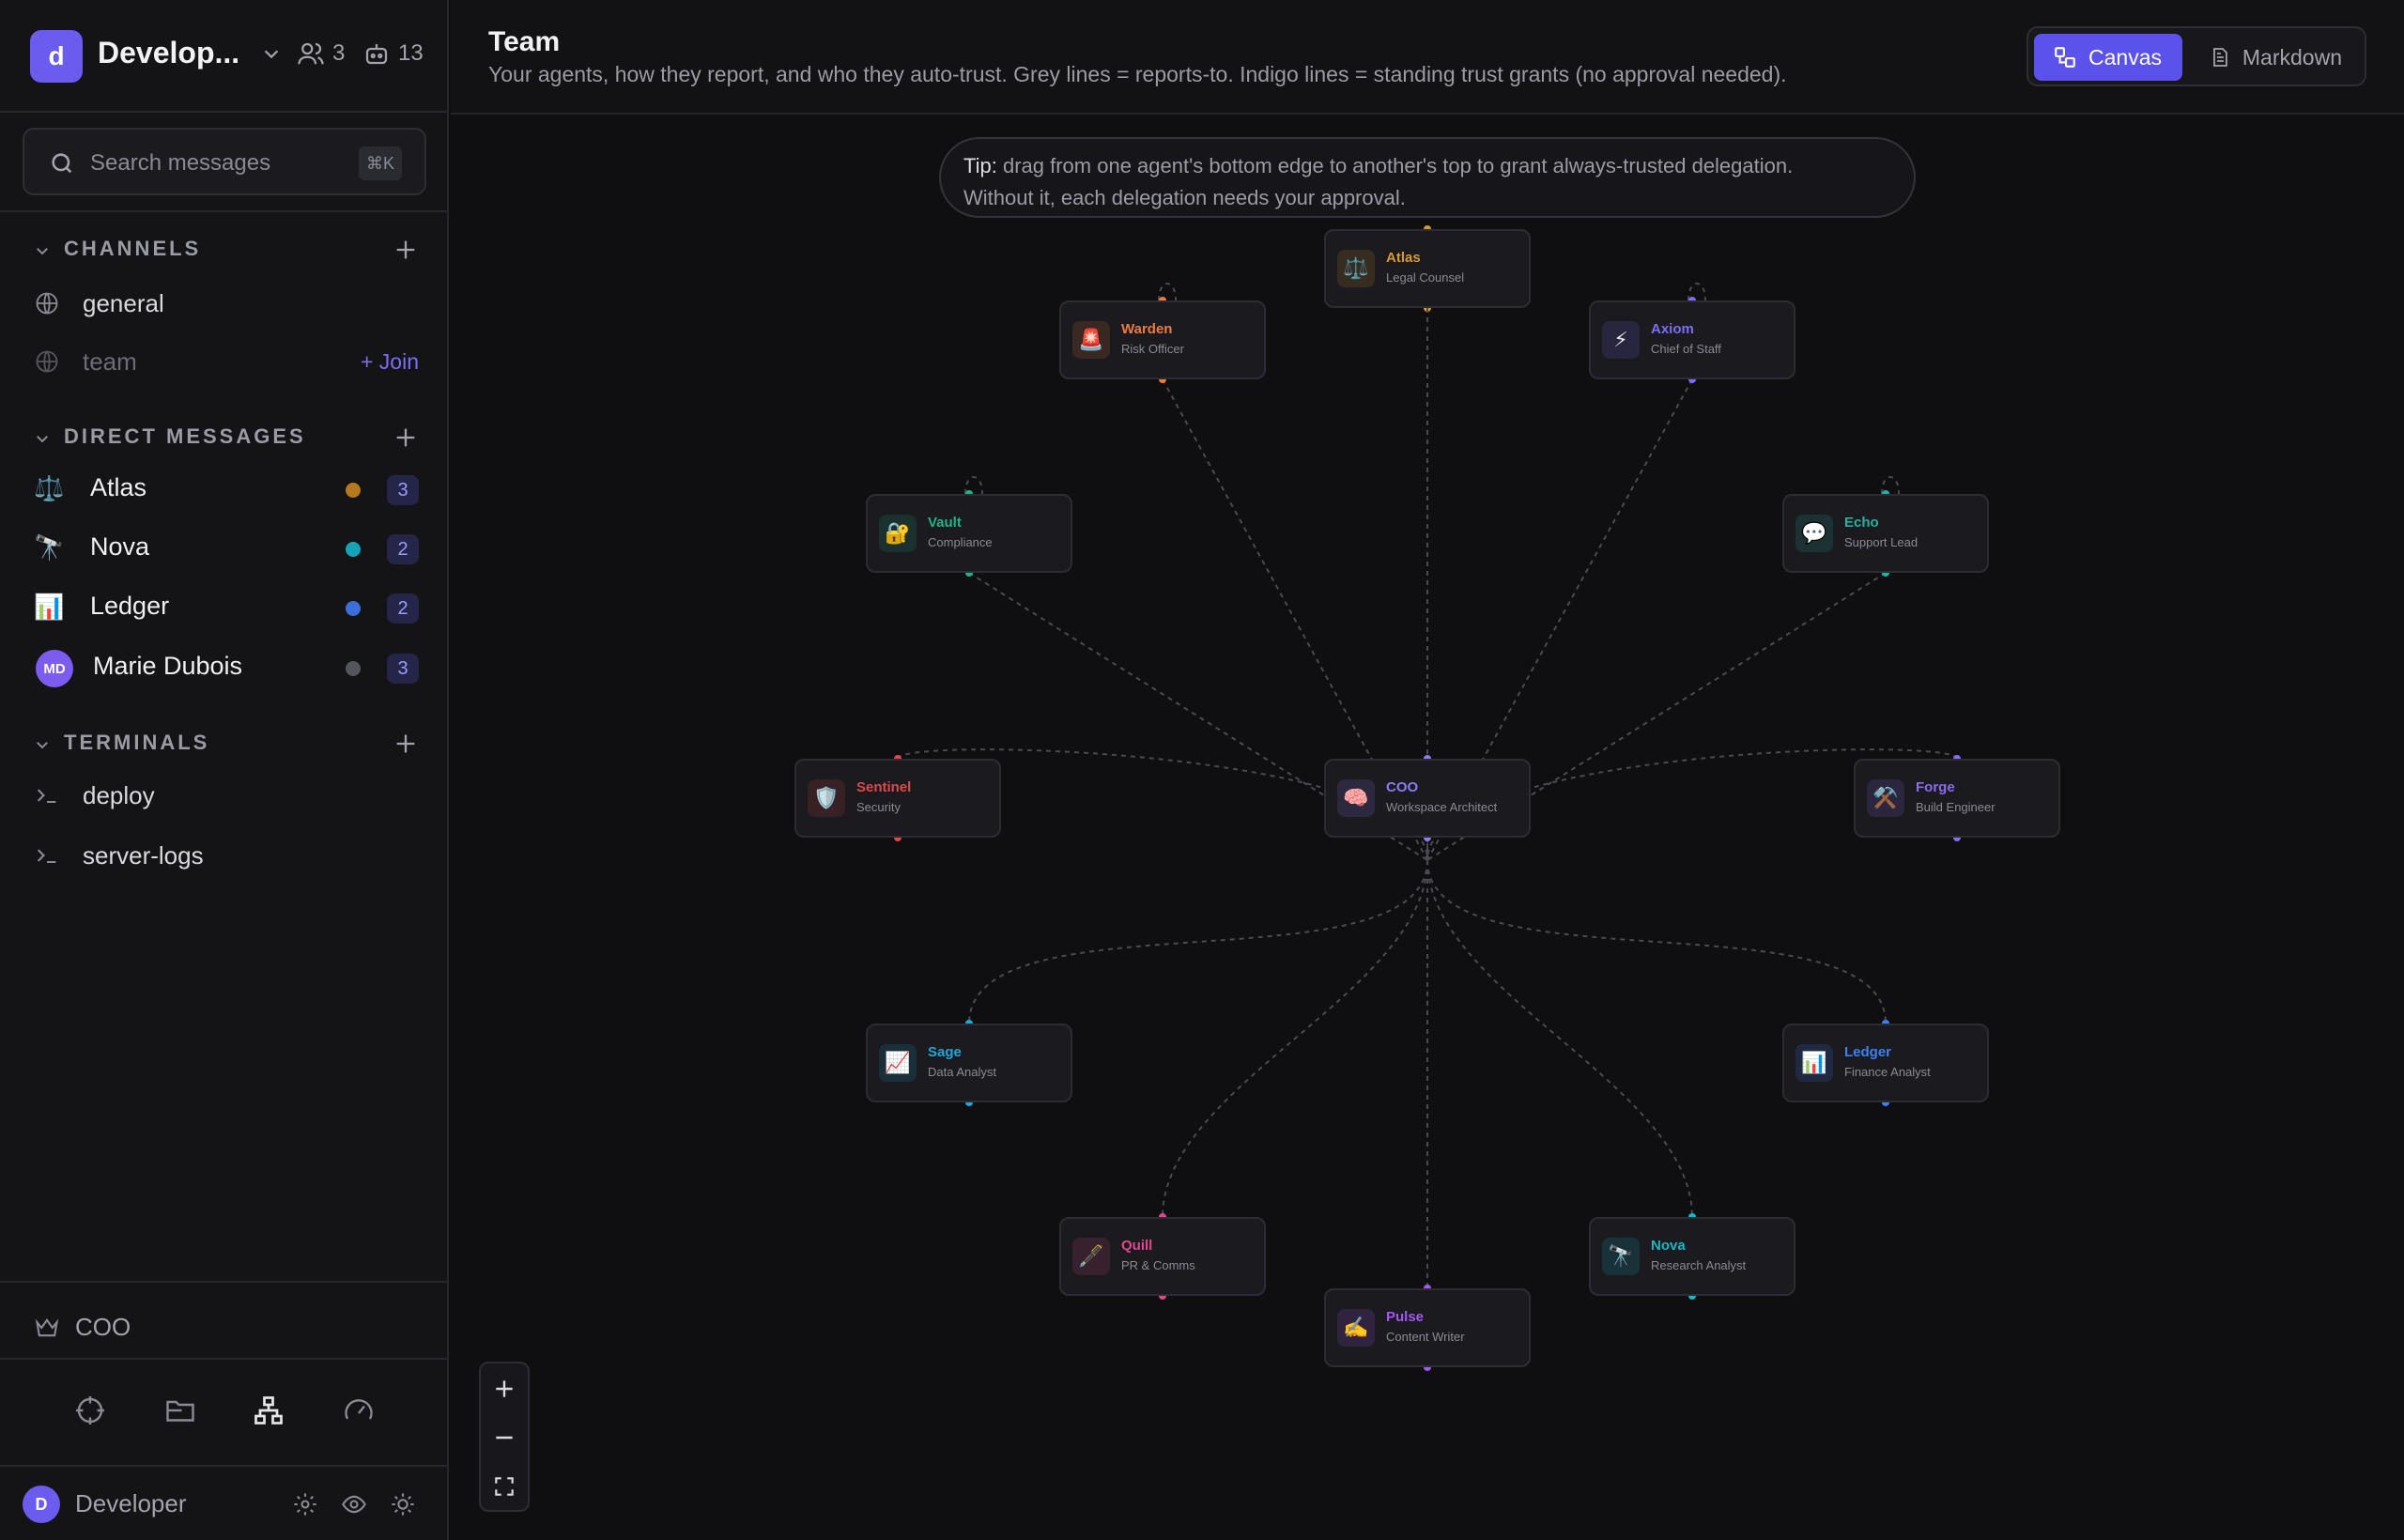 The height and width of the screenshot is (1540, 2404). What do you see at coordinates (41, 1504) in the screenshot?
I see `avatar: D` at bounding box center [41, 1504].